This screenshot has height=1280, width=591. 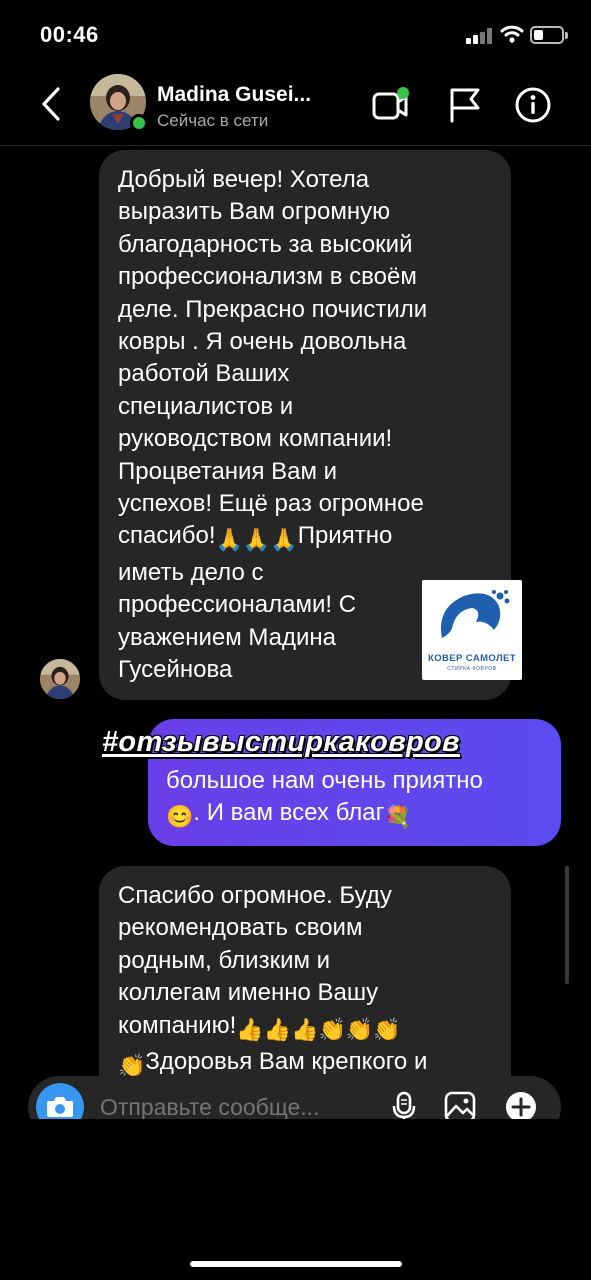 I want to click on hashtag-sticker: #отзывыстиркаковров, so click(x=281, y=742).